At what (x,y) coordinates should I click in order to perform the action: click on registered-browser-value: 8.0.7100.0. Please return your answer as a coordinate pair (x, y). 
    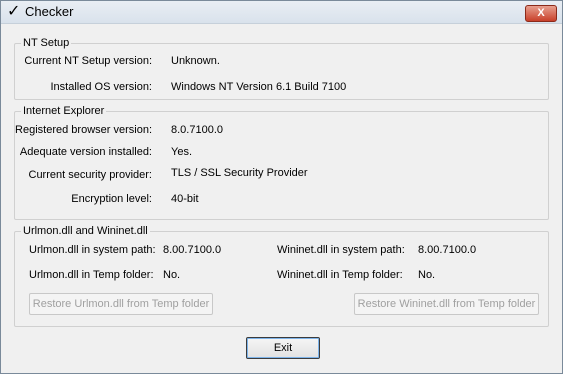
    Looking at the image, I should click on (197, 130).